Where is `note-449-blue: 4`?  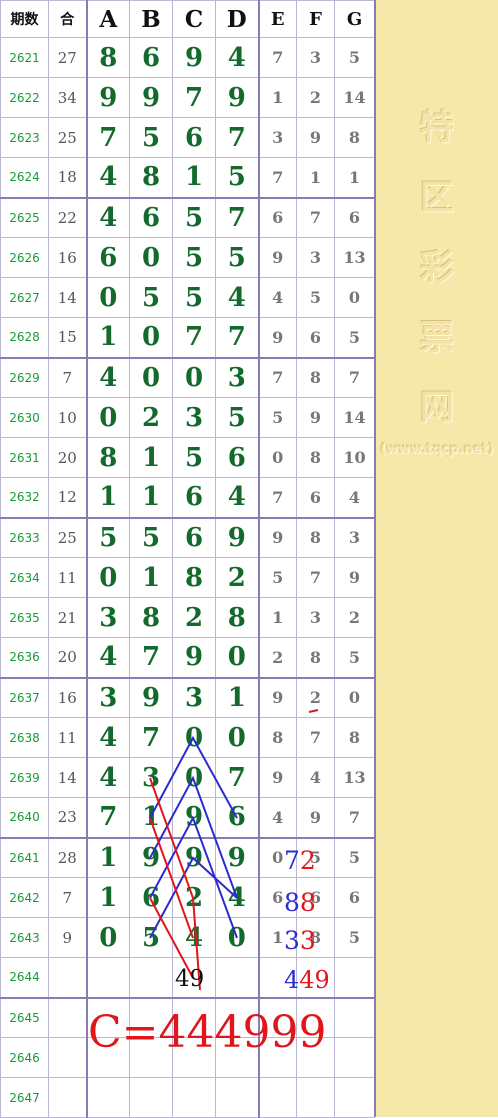
note-449-blue: 4 is located at coordinates (292, 980).